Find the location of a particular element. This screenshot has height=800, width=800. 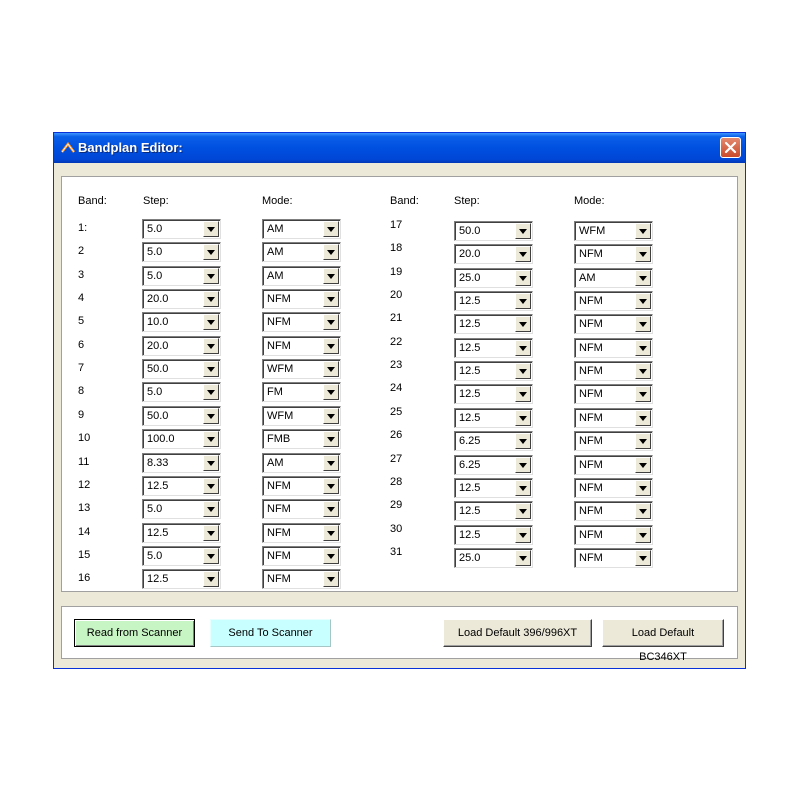

close-button is located at coordinates (730, 147).